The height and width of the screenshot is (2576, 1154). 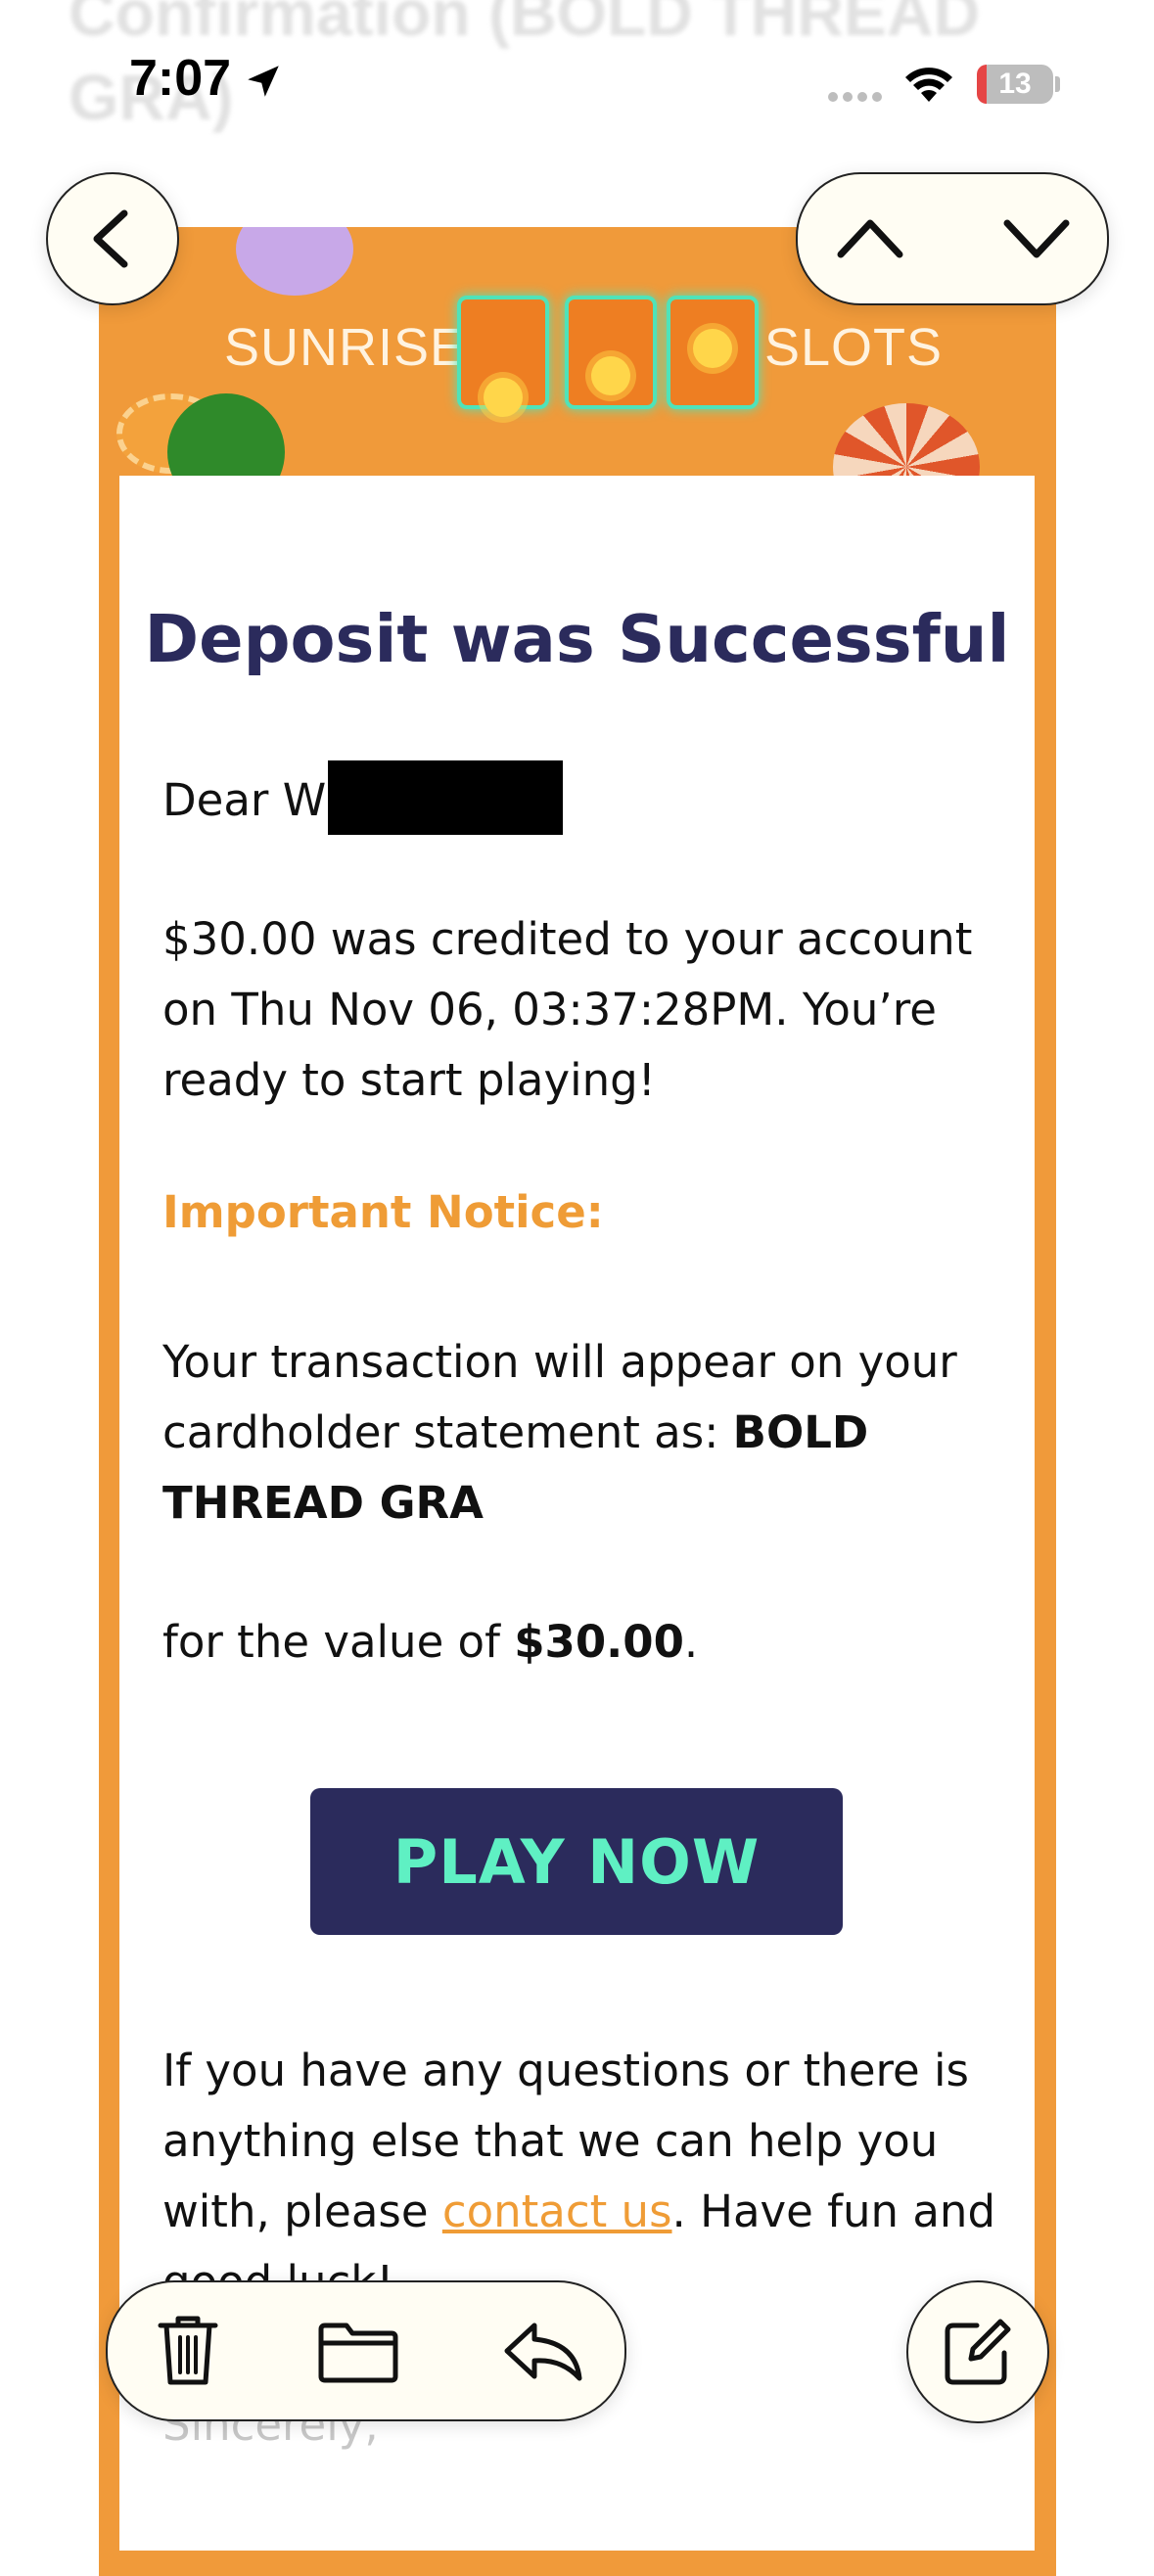 What do you see at coordinates (576, 1861) in the screenshot?
I see `play-now-button: PLAY NOW` at bounding box center [576, 1861].